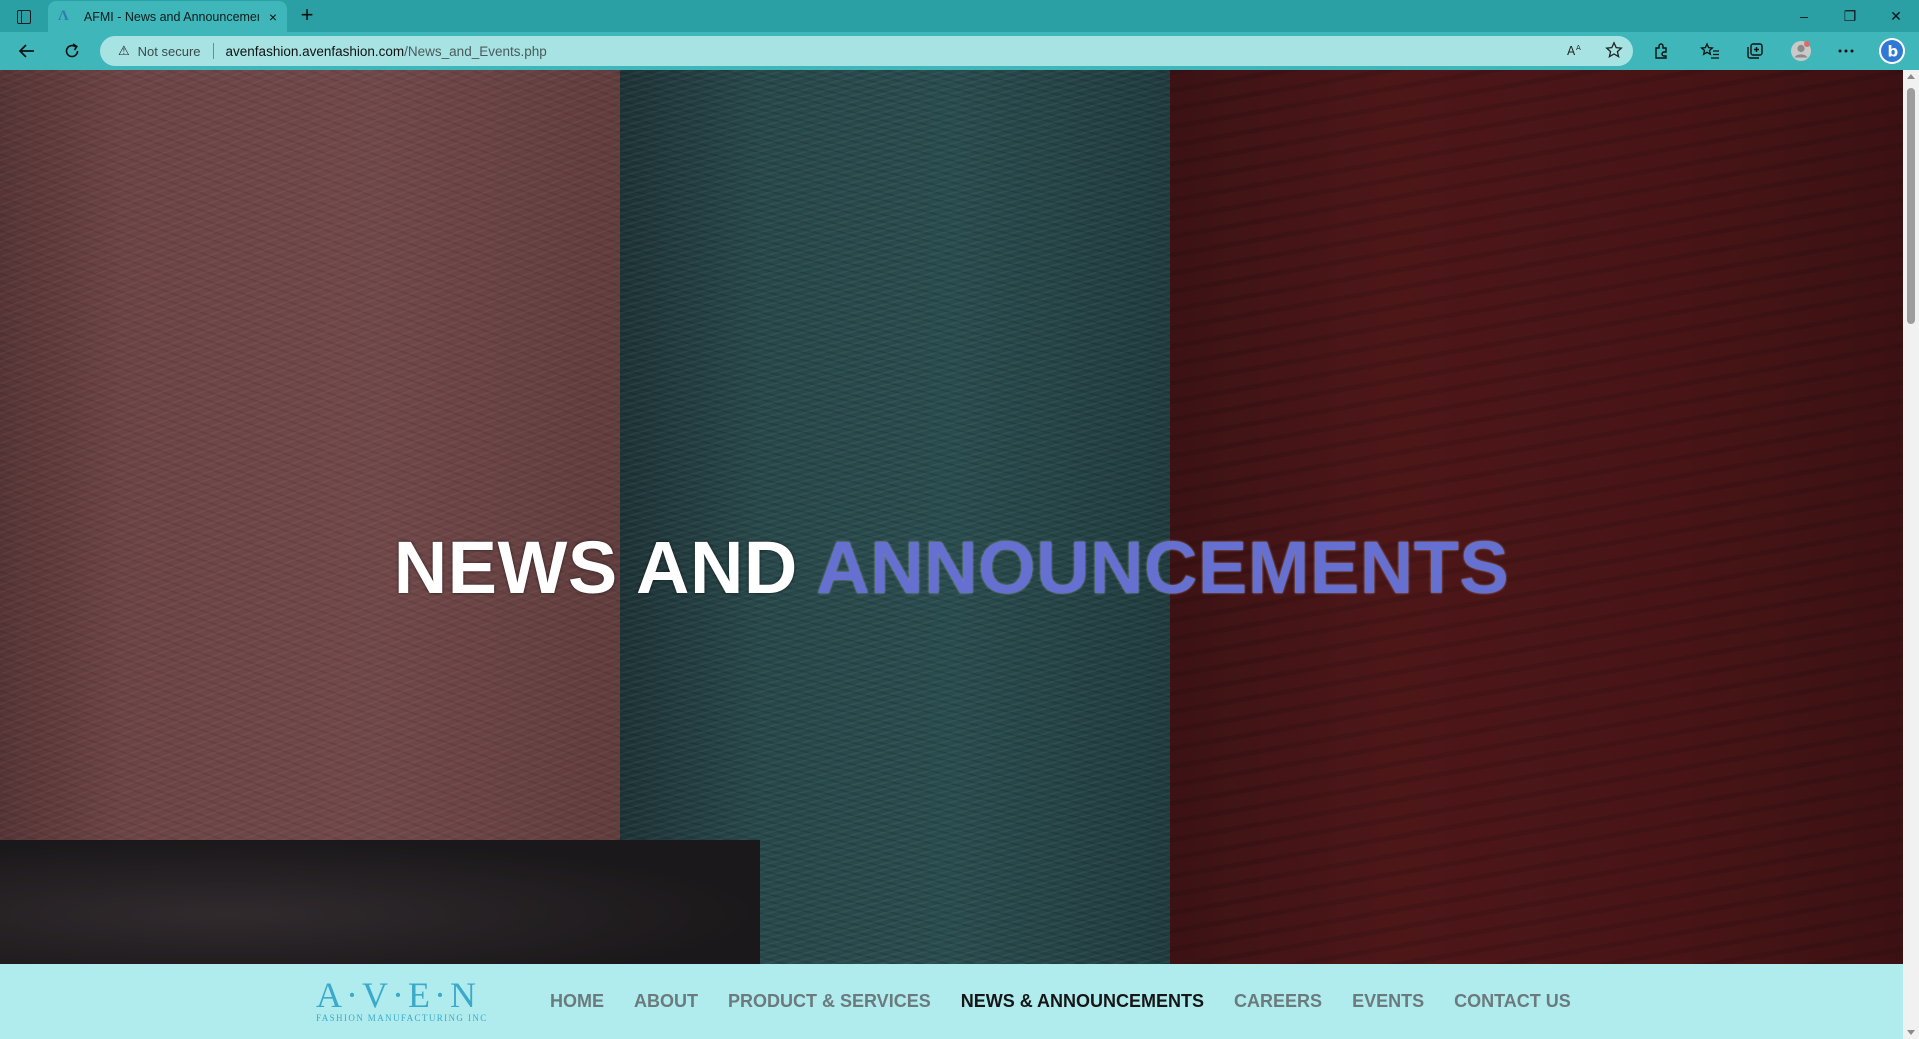 The height and width of the screenshot is (1039, 1919). What do you see at coordinates (1911, 554) in the screenshot?
I see `page-scrollbar` at bounding box center [1911, 554].